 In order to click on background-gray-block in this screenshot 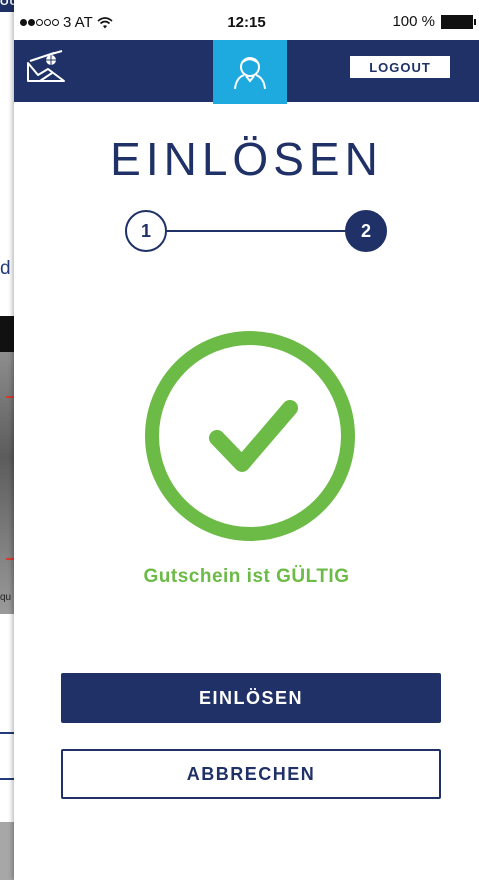, I will do `click(7, 851)`.